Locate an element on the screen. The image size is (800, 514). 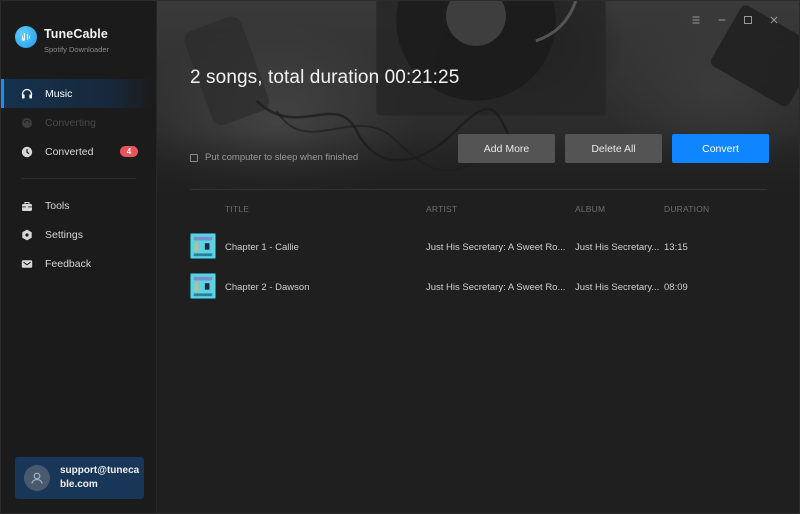
column-header-duration: DURATION is located at coordinates (686, 209).